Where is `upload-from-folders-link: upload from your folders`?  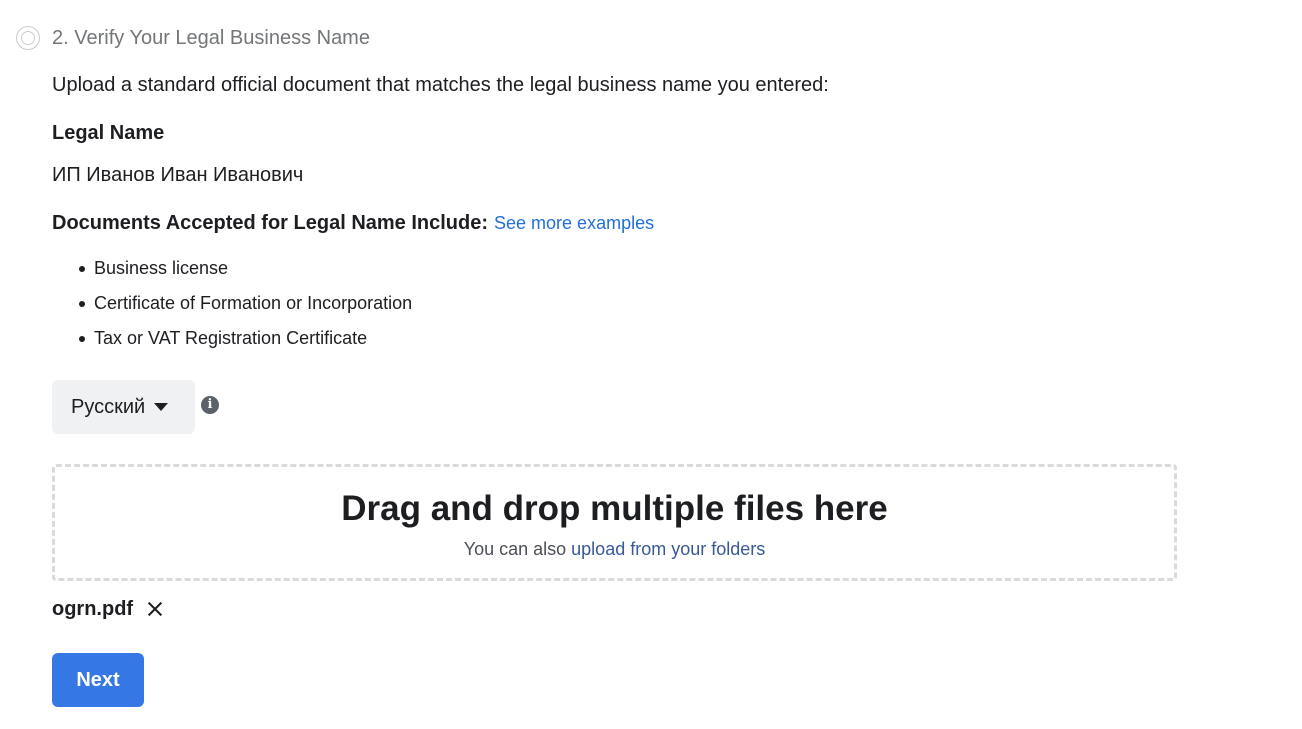
upload-from-folders-link: upload from your folders is located at coordinates (668, 549).